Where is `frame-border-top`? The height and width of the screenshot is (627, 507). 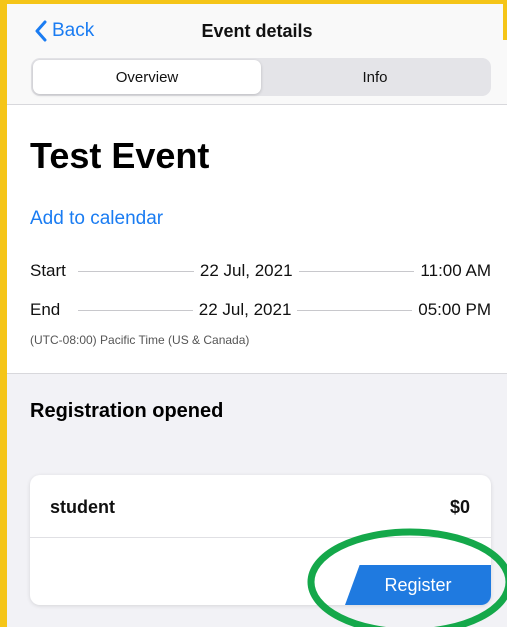 frame-border-top is located at coordinates (253, 2).